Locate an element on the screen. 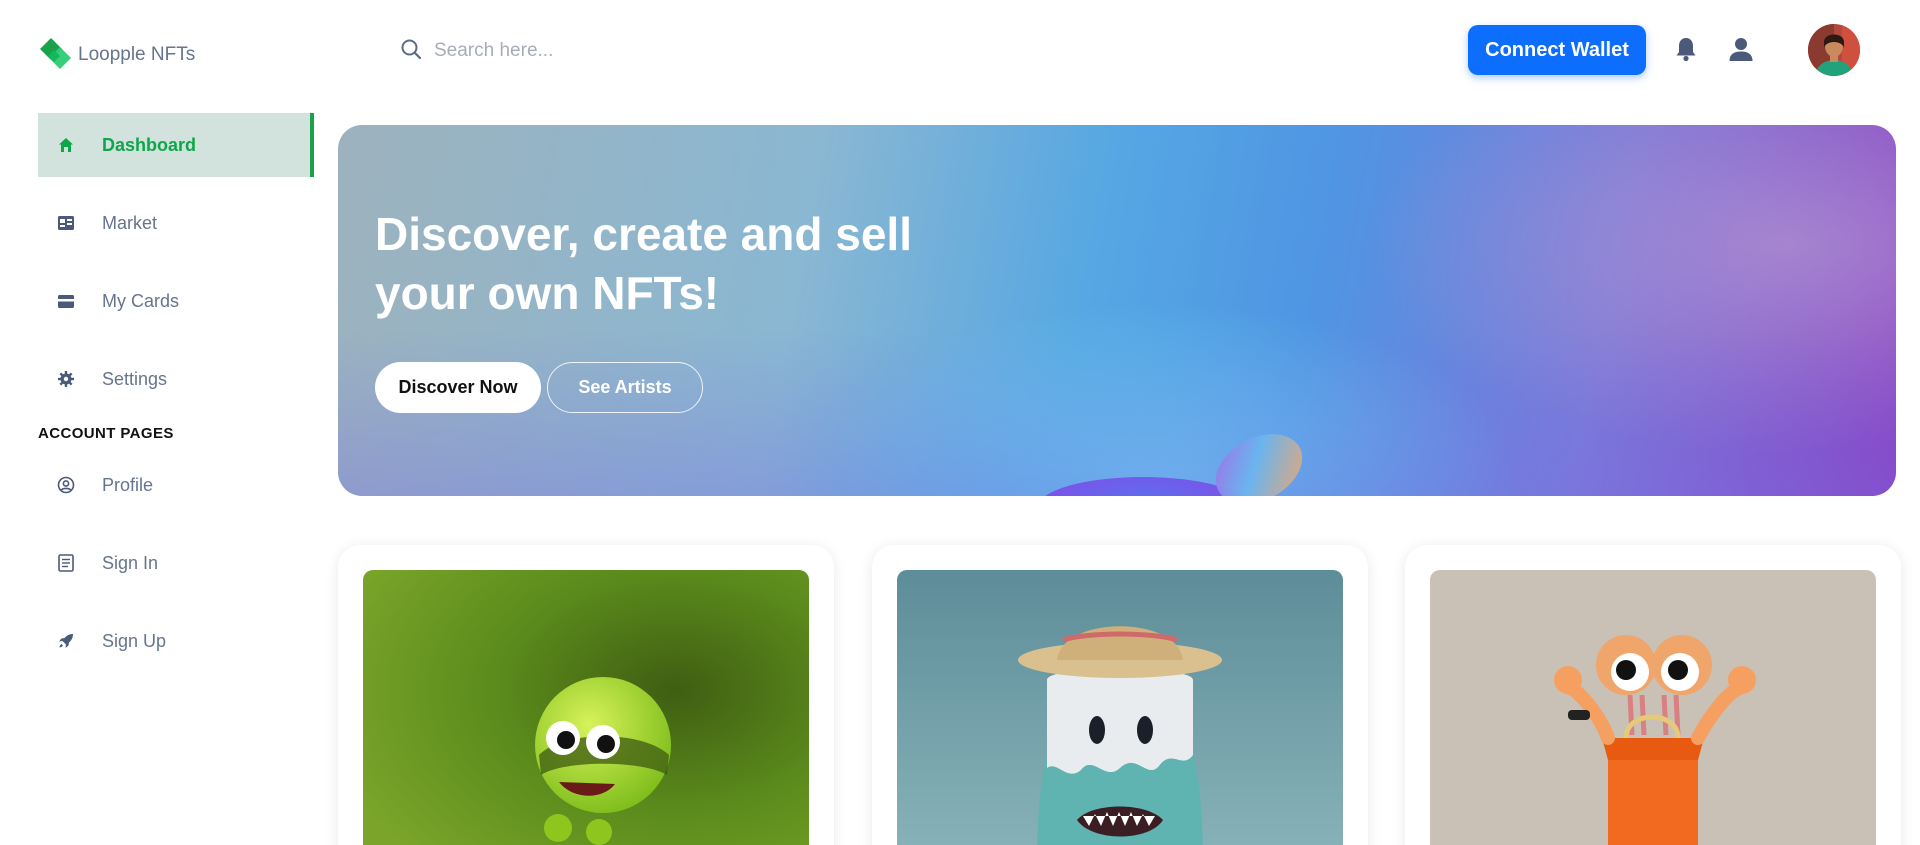 The width and height of the screenshot is (1920, 845). decorative-blob is located at coordinates (1259, 458).